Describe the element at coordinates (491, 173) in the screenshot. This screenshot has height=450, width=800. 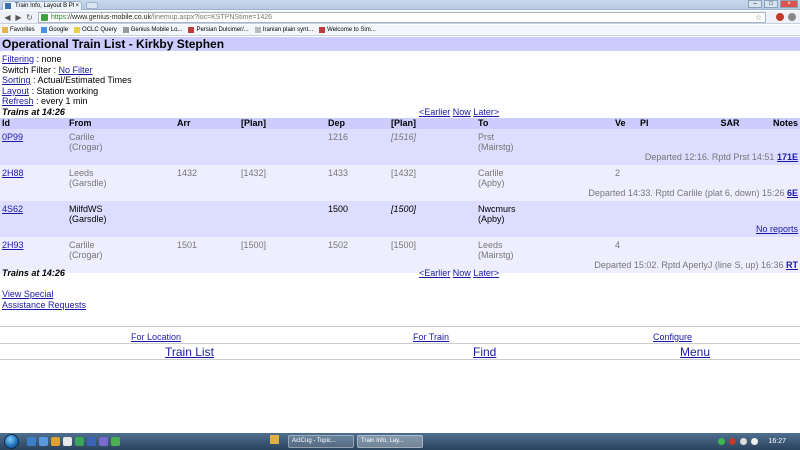
I see `to-station: Carlile` at that location.